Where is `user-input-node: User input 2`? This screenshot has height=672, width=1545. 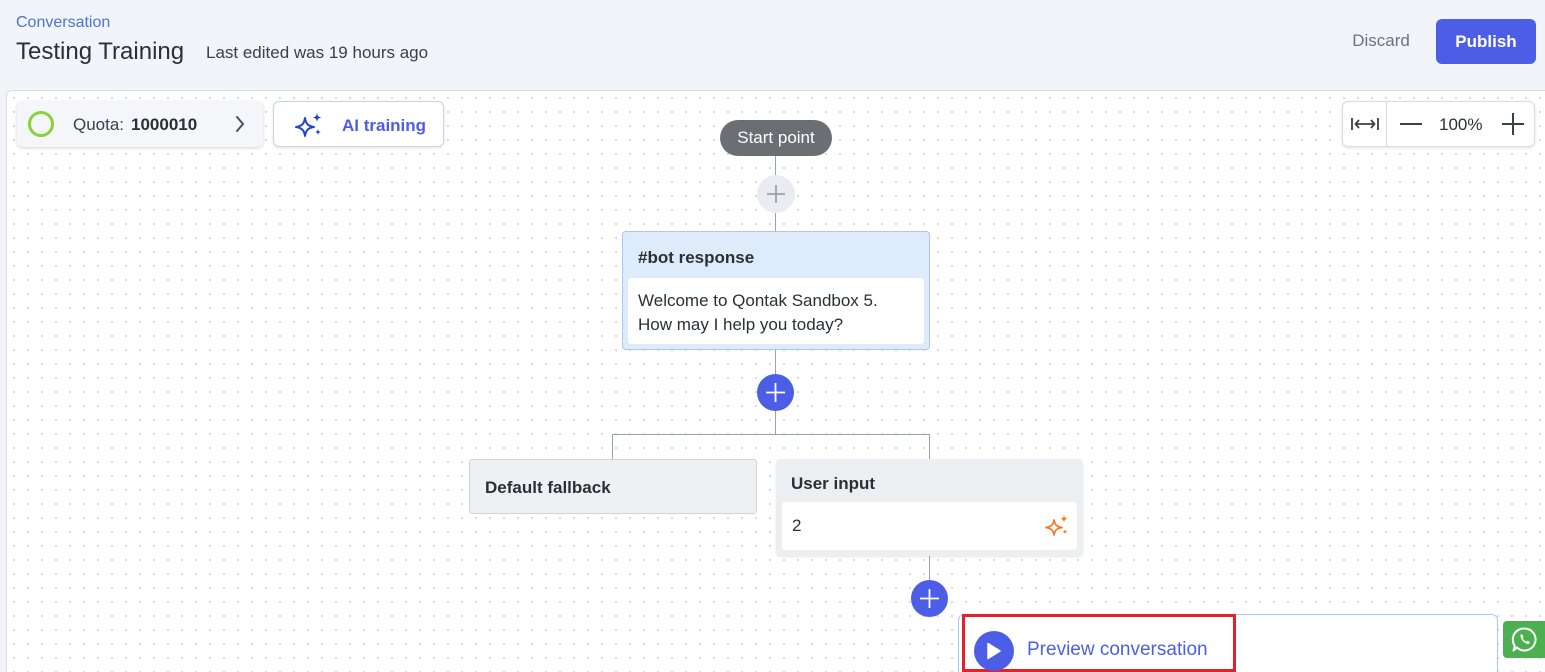 user-input-node: User input 2 is located at coordinates (929, 507).